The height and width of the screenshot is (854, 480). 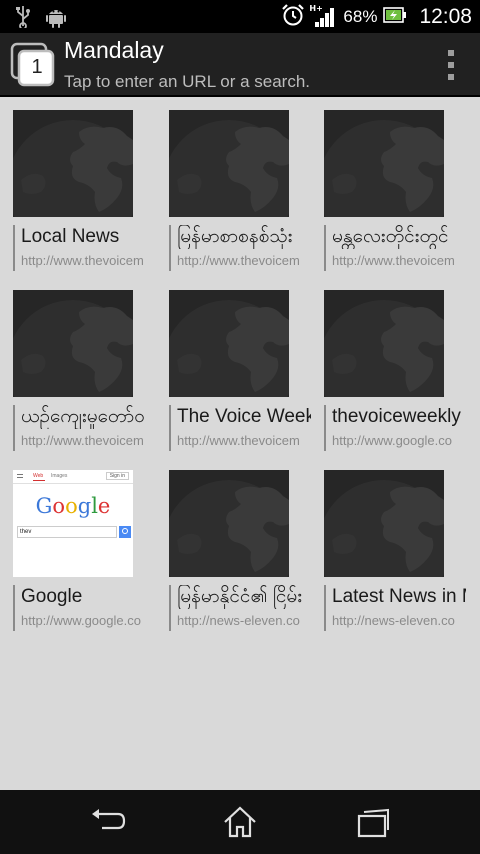 I want to click on navigation-bar, so click(x=240, y=822).